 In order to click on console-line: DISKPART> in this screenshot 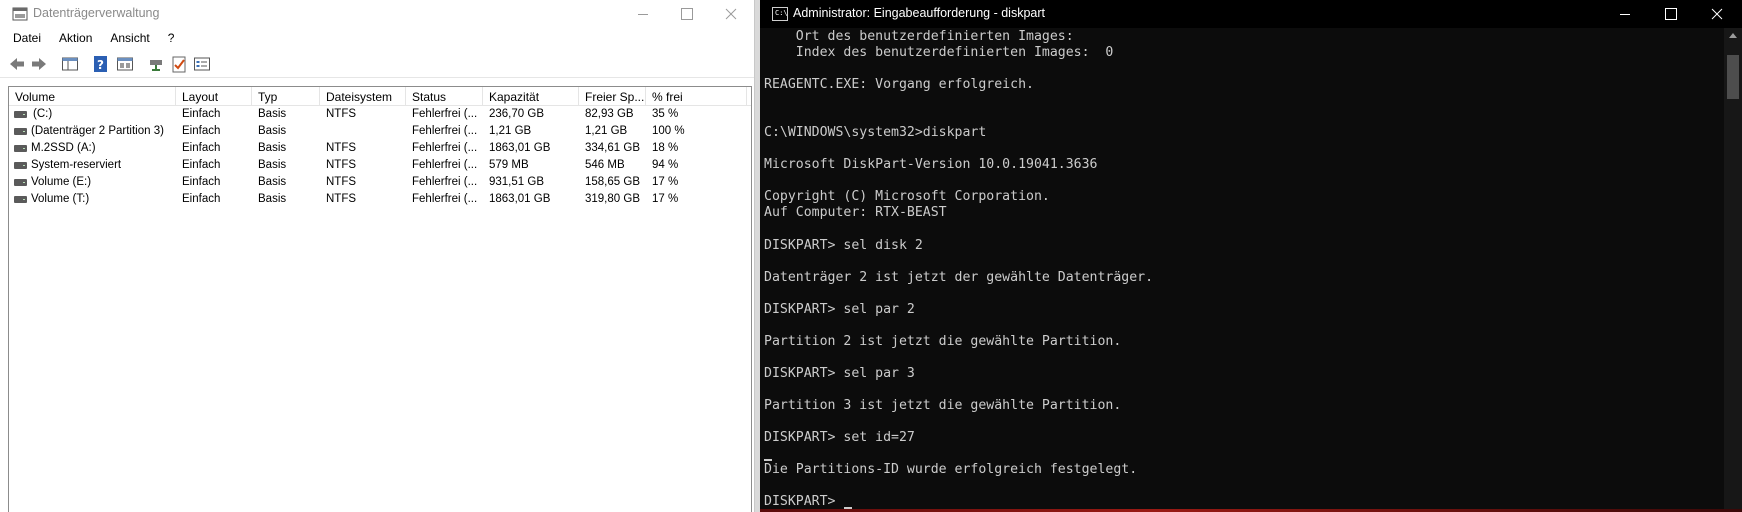, I will do `click(804, 502)`.